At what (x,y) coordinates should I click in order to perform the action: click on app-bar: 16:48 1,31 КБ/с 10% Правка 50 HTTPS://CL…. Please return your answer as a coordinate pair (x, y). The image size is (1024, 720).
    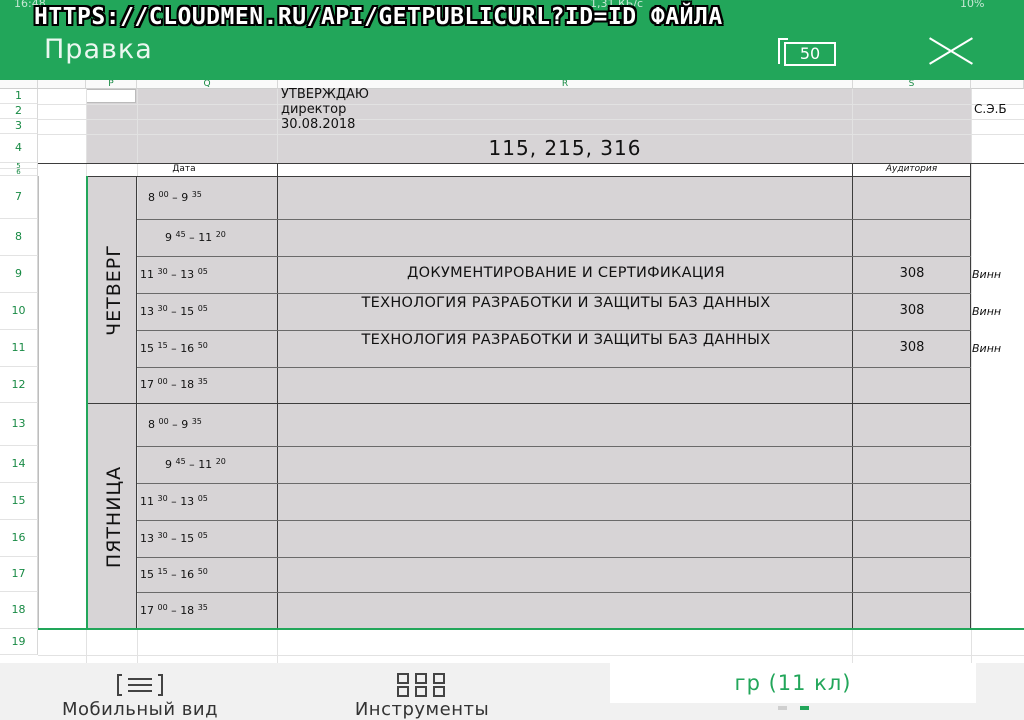
    Looking at the image, I should click on (512, 40).